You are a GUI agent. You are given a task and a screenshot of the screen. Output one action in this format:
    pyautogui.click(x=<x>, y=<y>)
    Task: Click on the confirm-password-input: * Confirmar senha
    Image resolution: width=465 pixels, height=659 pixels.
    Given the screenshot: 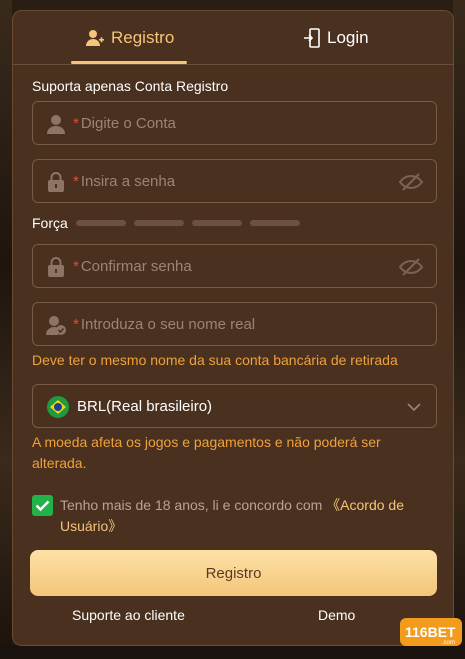 What is the action you would take?
    pyautogui.click(x=234, y=266)
    